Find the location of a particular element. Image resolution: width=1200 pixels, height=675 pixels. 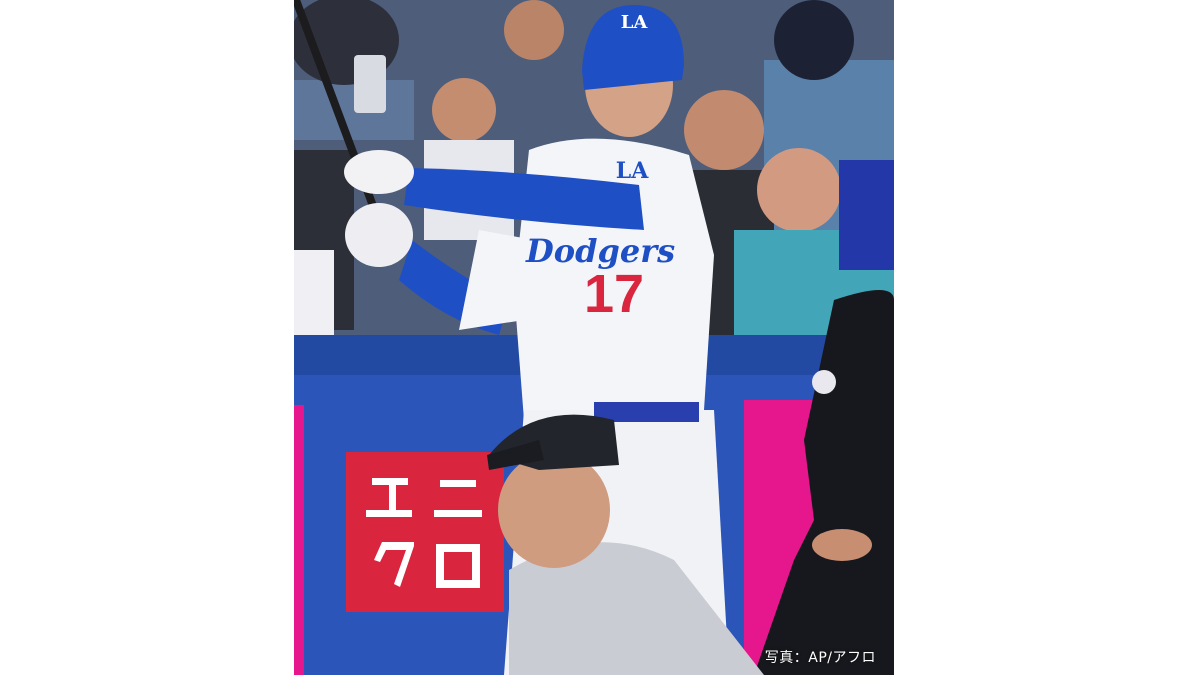

helmet-logo: LA is located at coordinates (635, 22).